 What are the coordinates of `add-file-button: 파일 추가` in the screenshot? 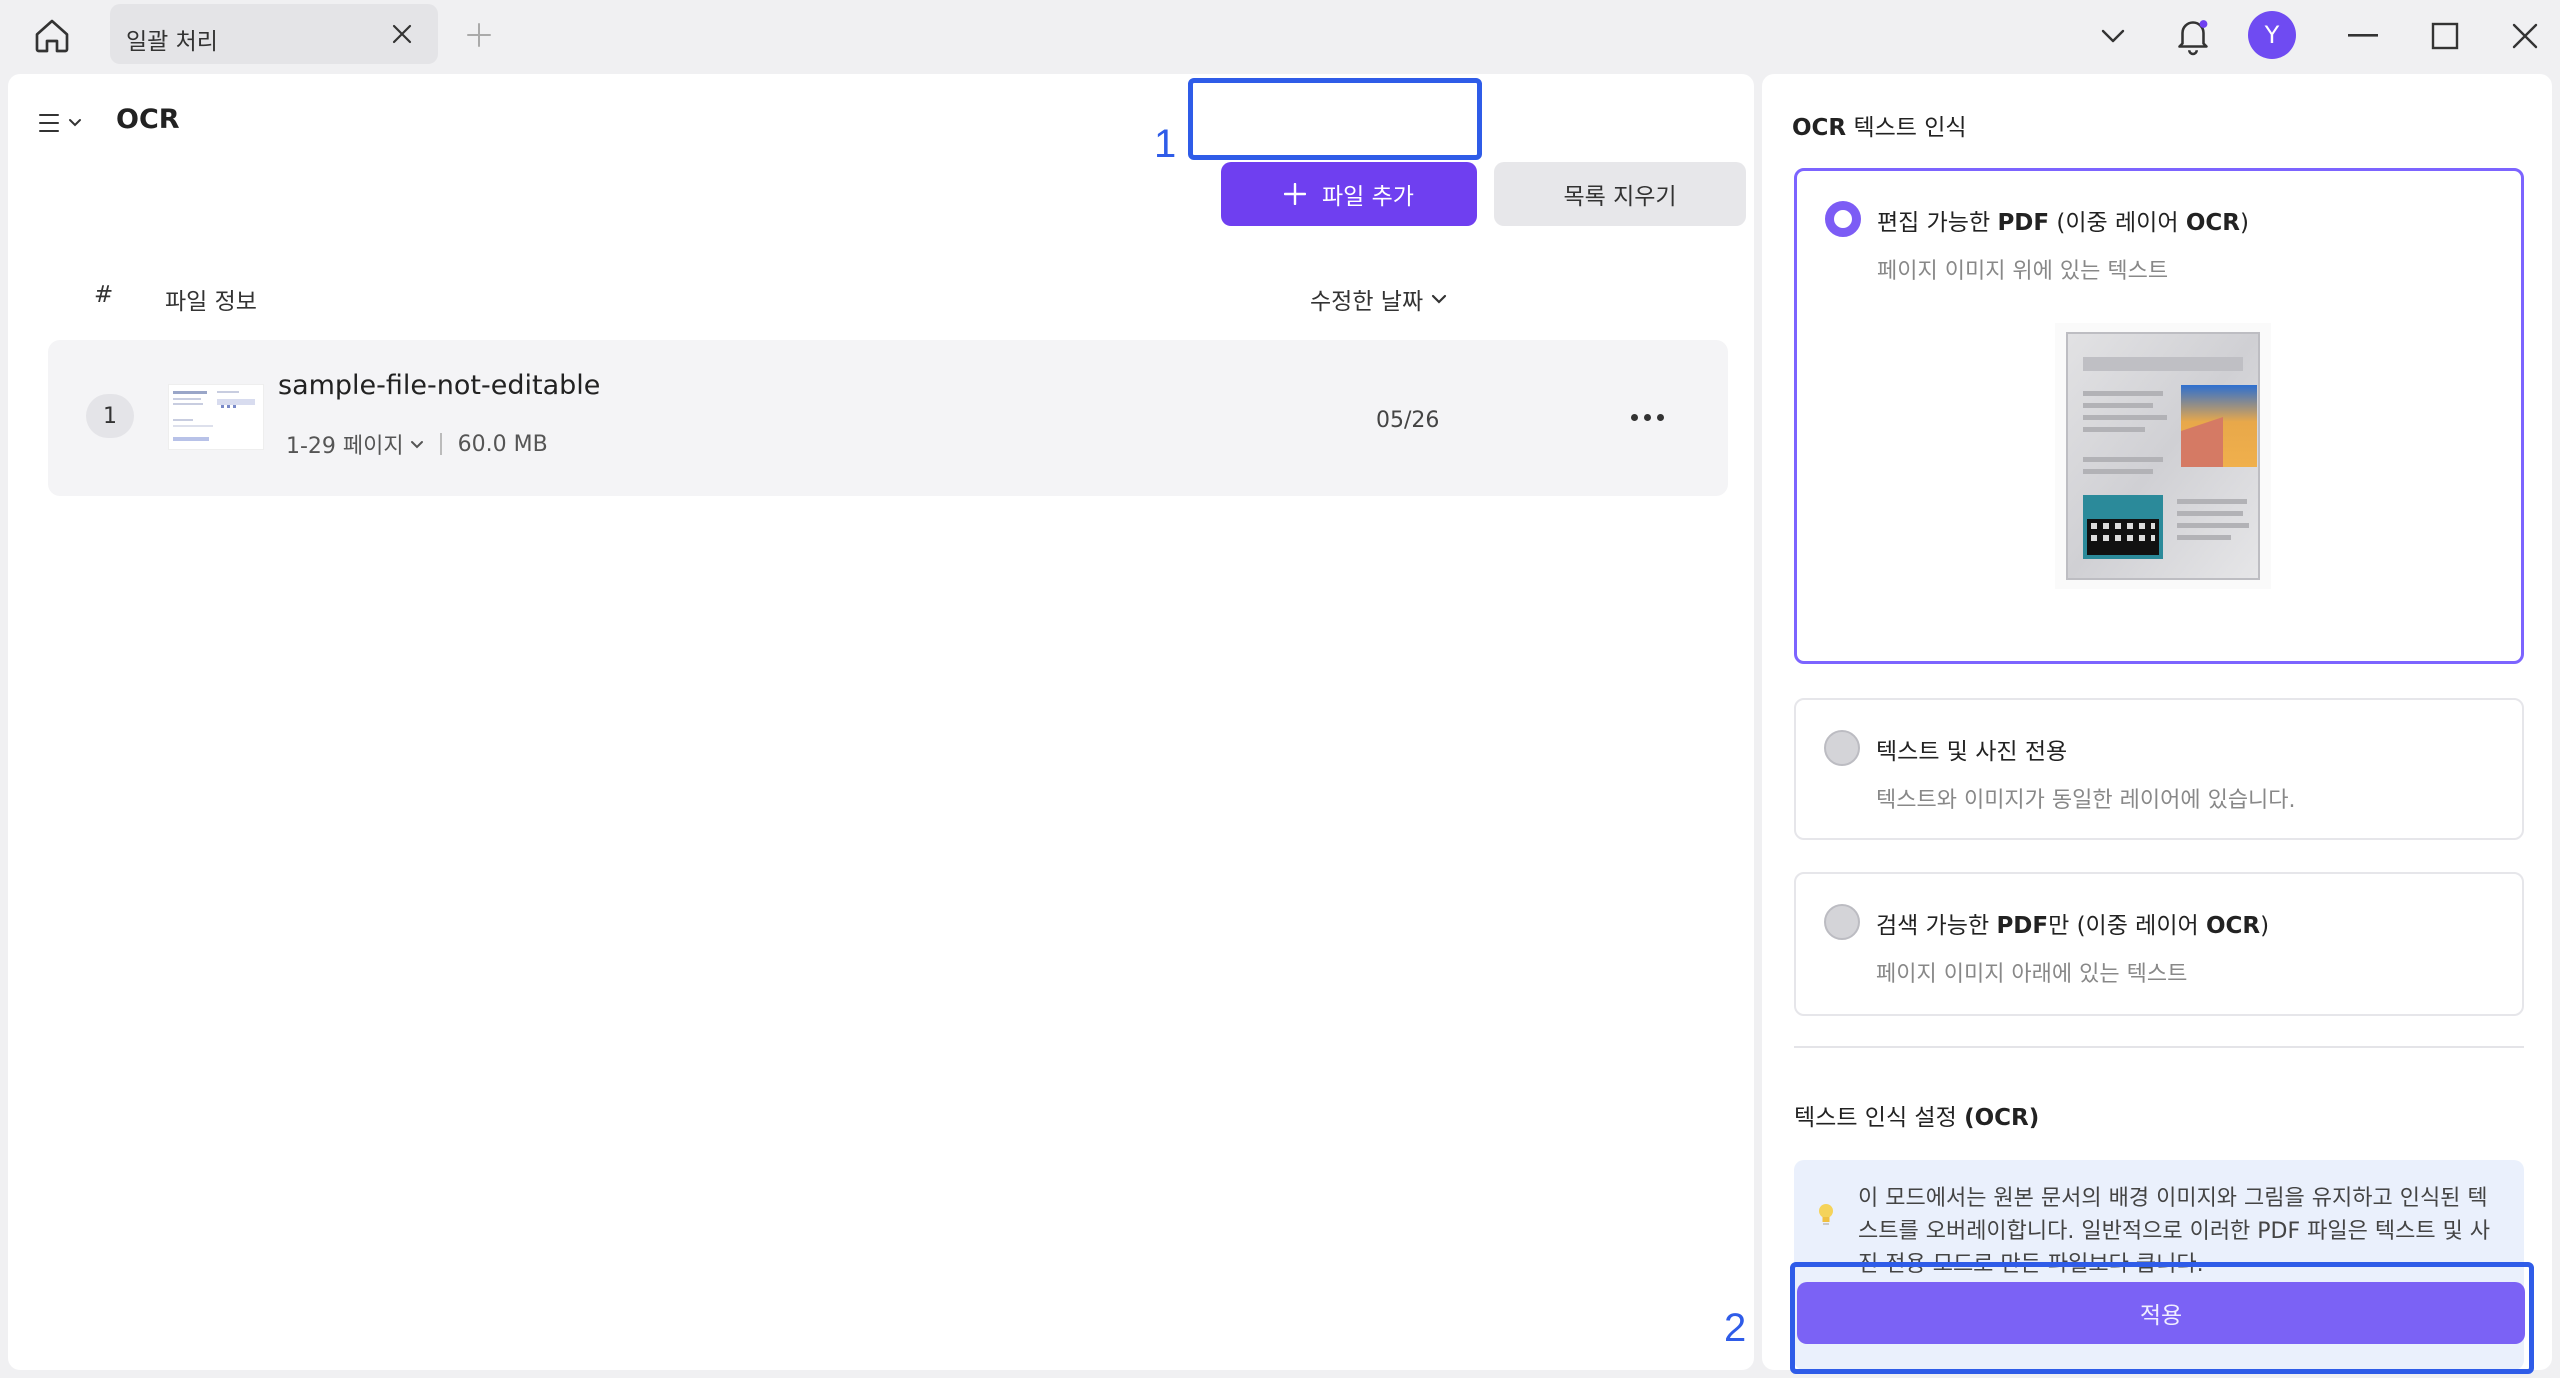 It's located at (1349, 194).